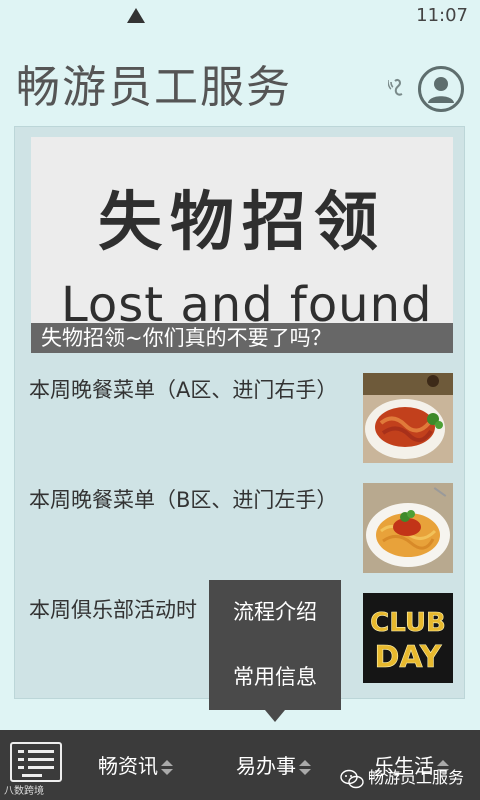 The image size is (480, 800). What do you see at coordinates (128, 766) in the screenshot?
I see `nav-item-label: 畅资讯` at bounding box center [128, 766].